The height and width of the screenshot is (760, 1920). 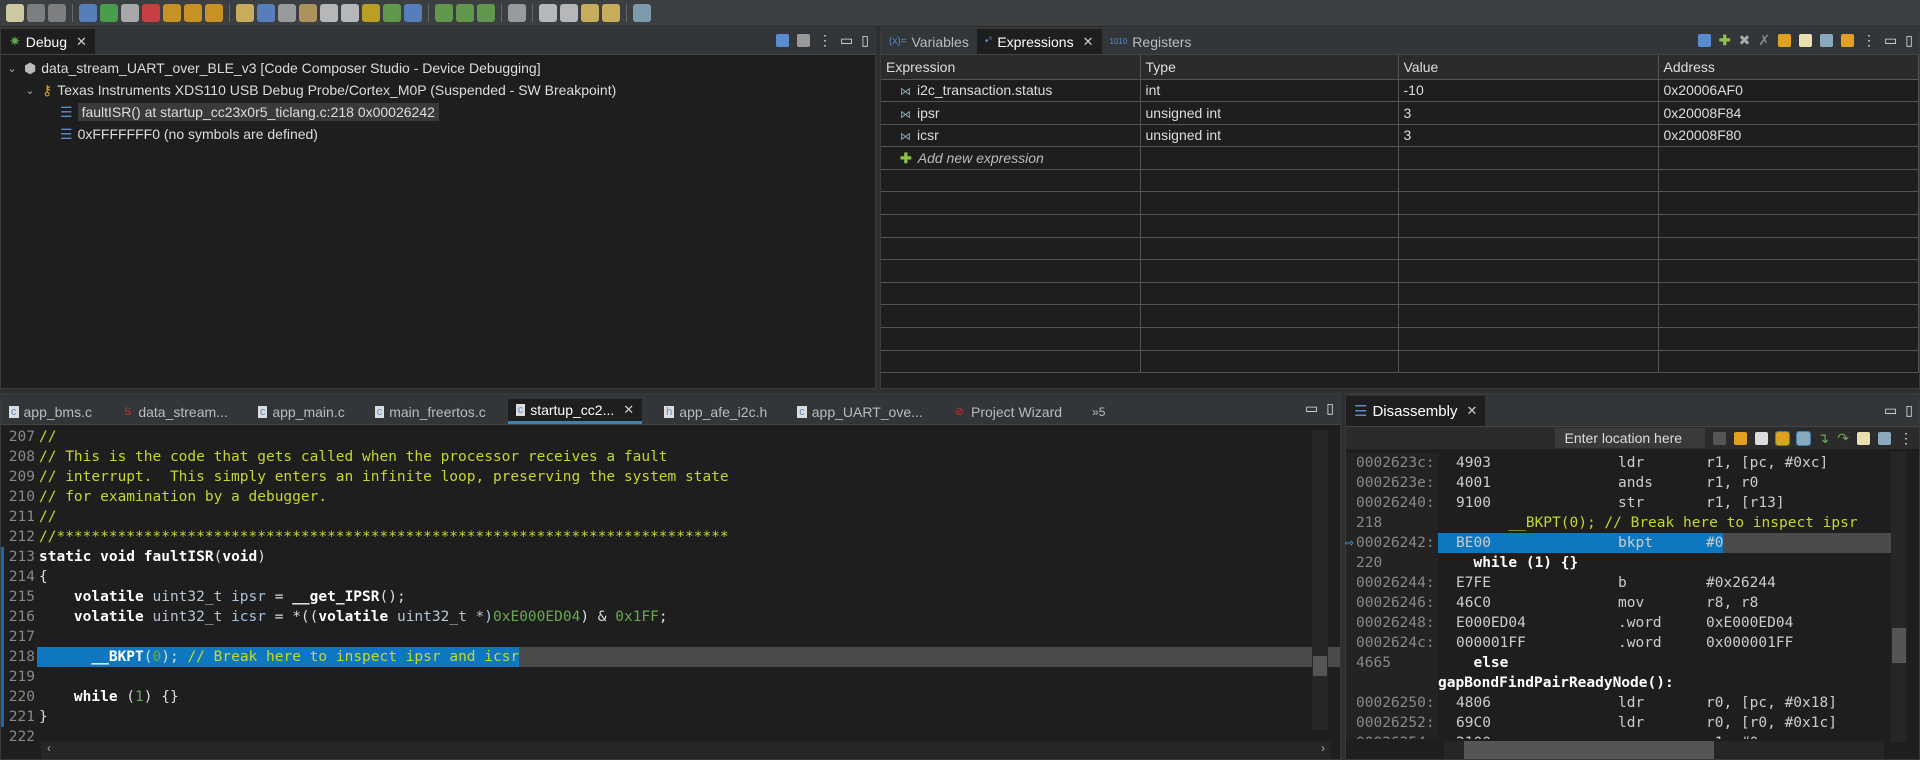 I want to click on location-input: Enter location here, so click(x=1629, y=438).